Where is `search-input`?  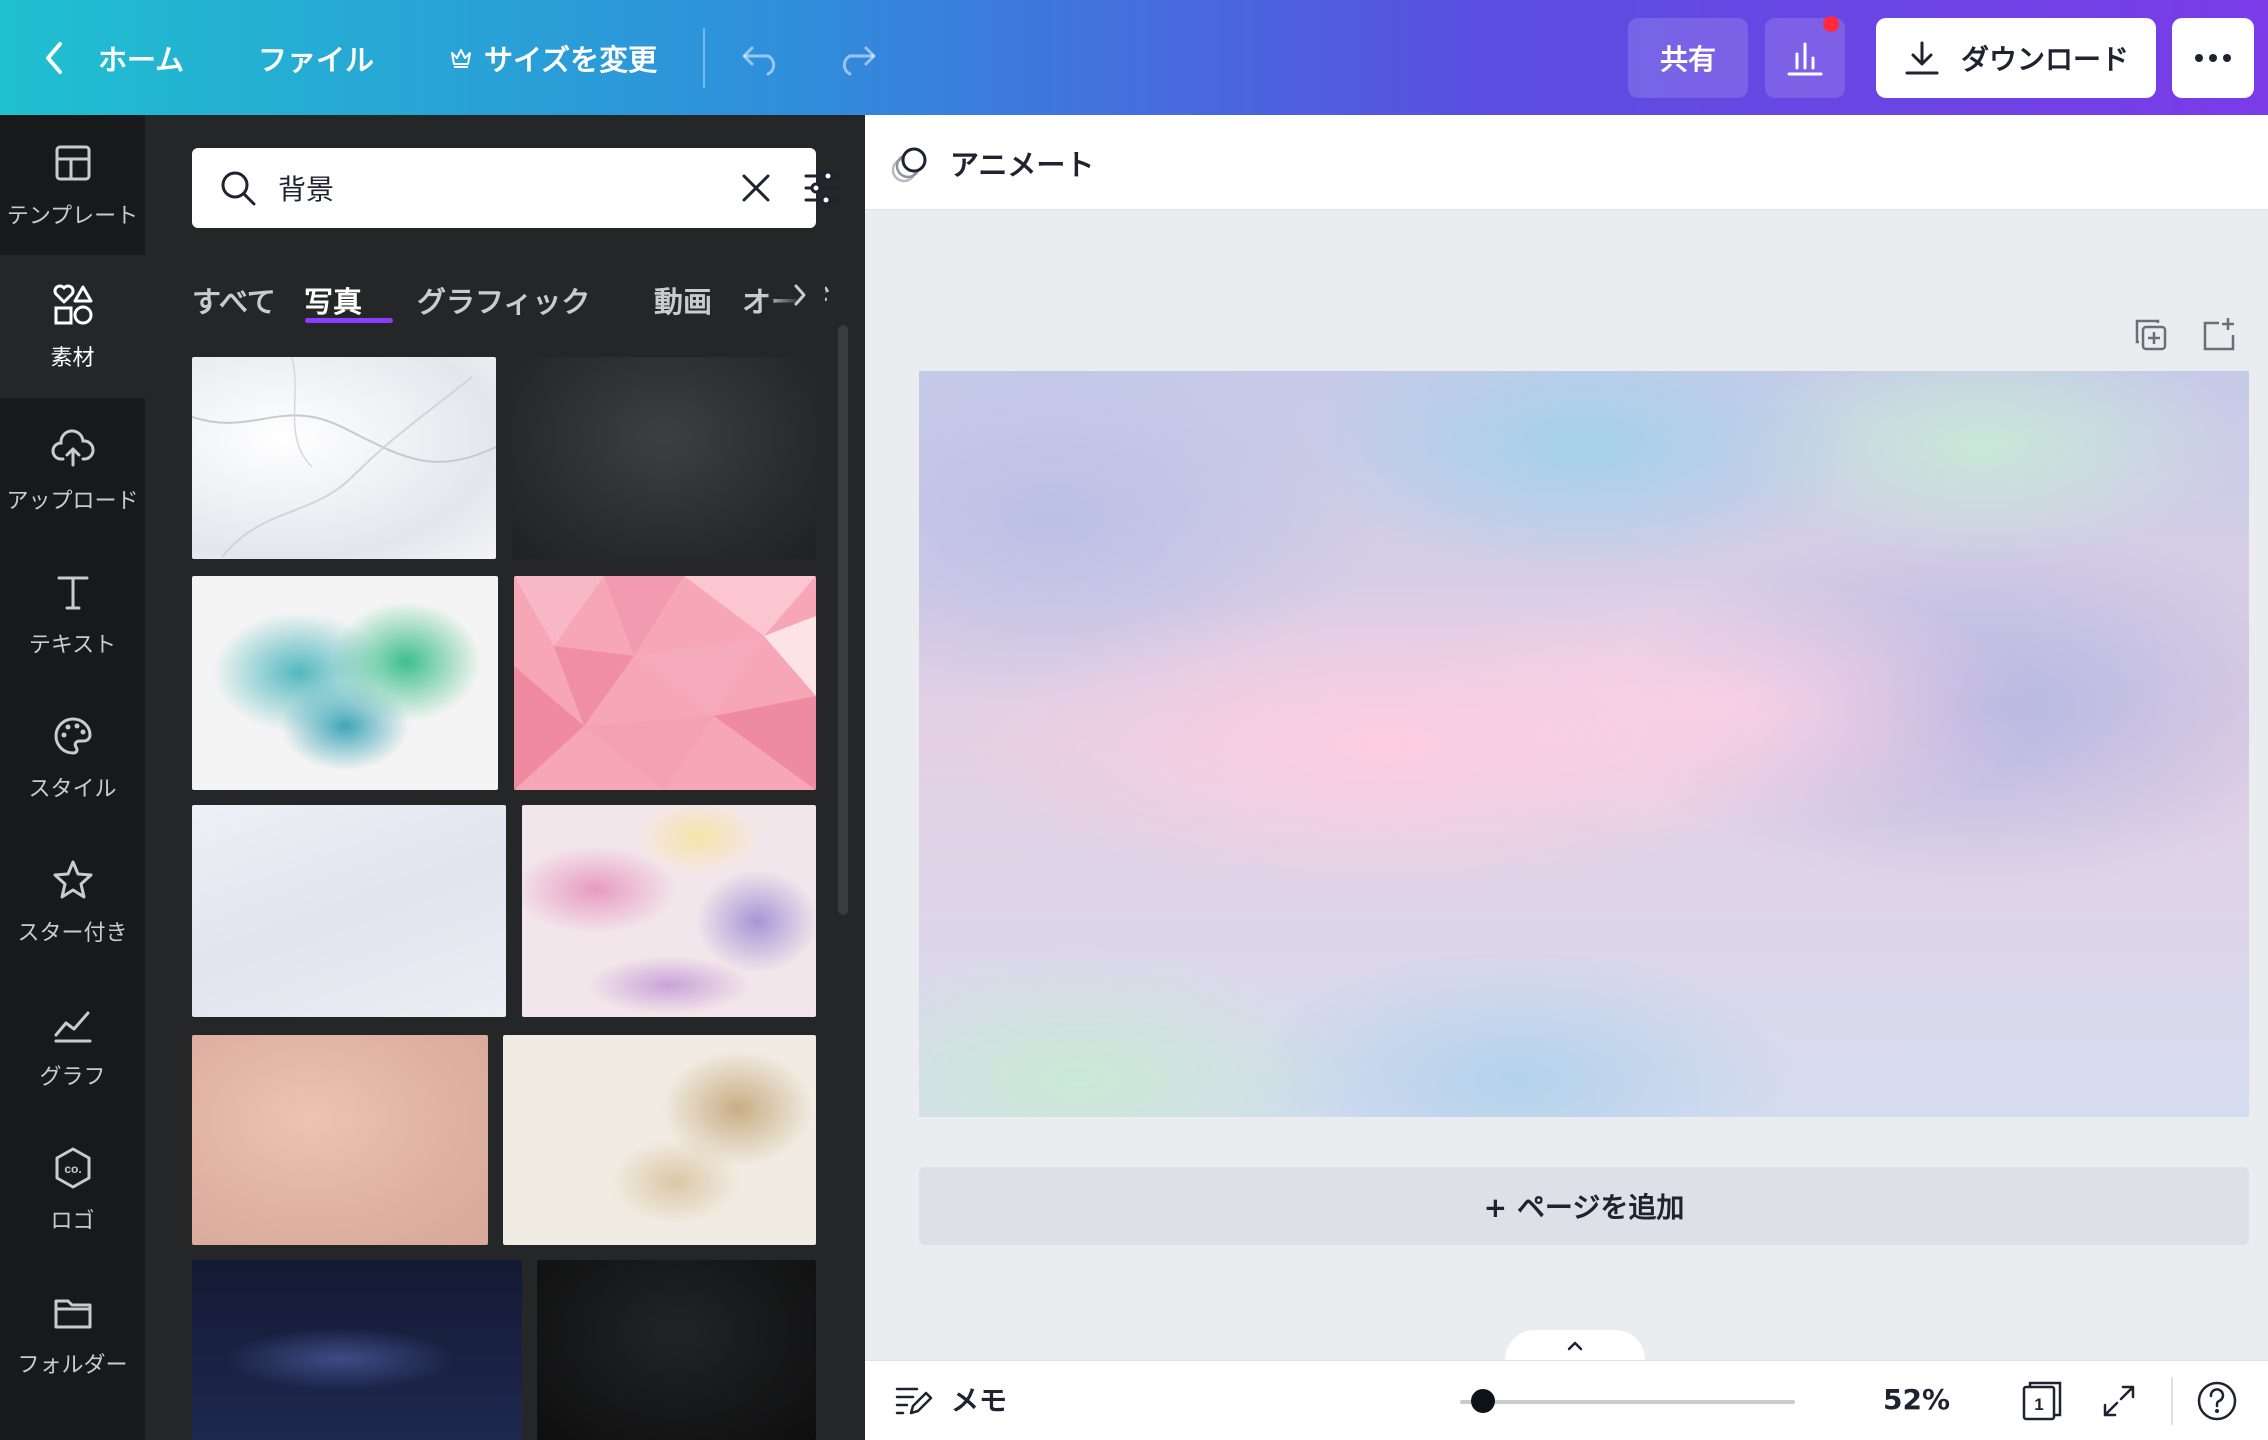 search-input is located at coordinates (478, 188).